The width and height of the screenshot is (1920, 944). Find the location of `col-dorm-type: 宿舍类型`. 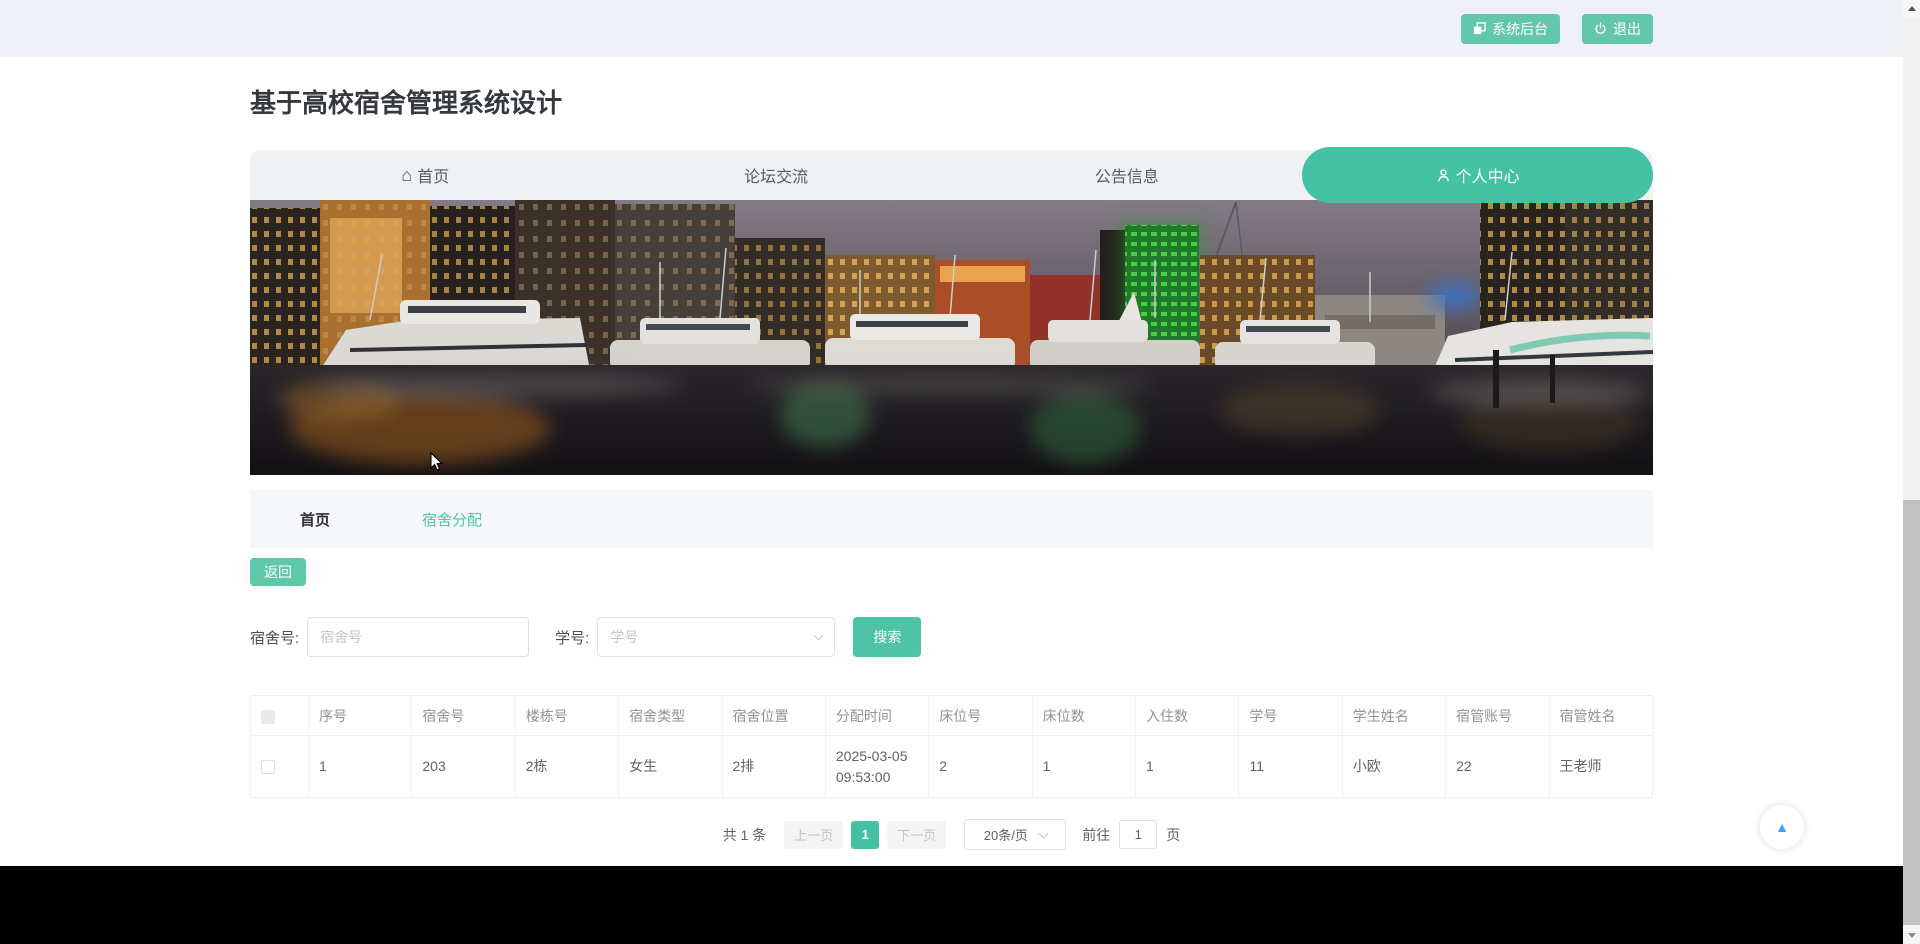

col-dorm-type: 宿舍类型 is located at coordinates (670, 715).